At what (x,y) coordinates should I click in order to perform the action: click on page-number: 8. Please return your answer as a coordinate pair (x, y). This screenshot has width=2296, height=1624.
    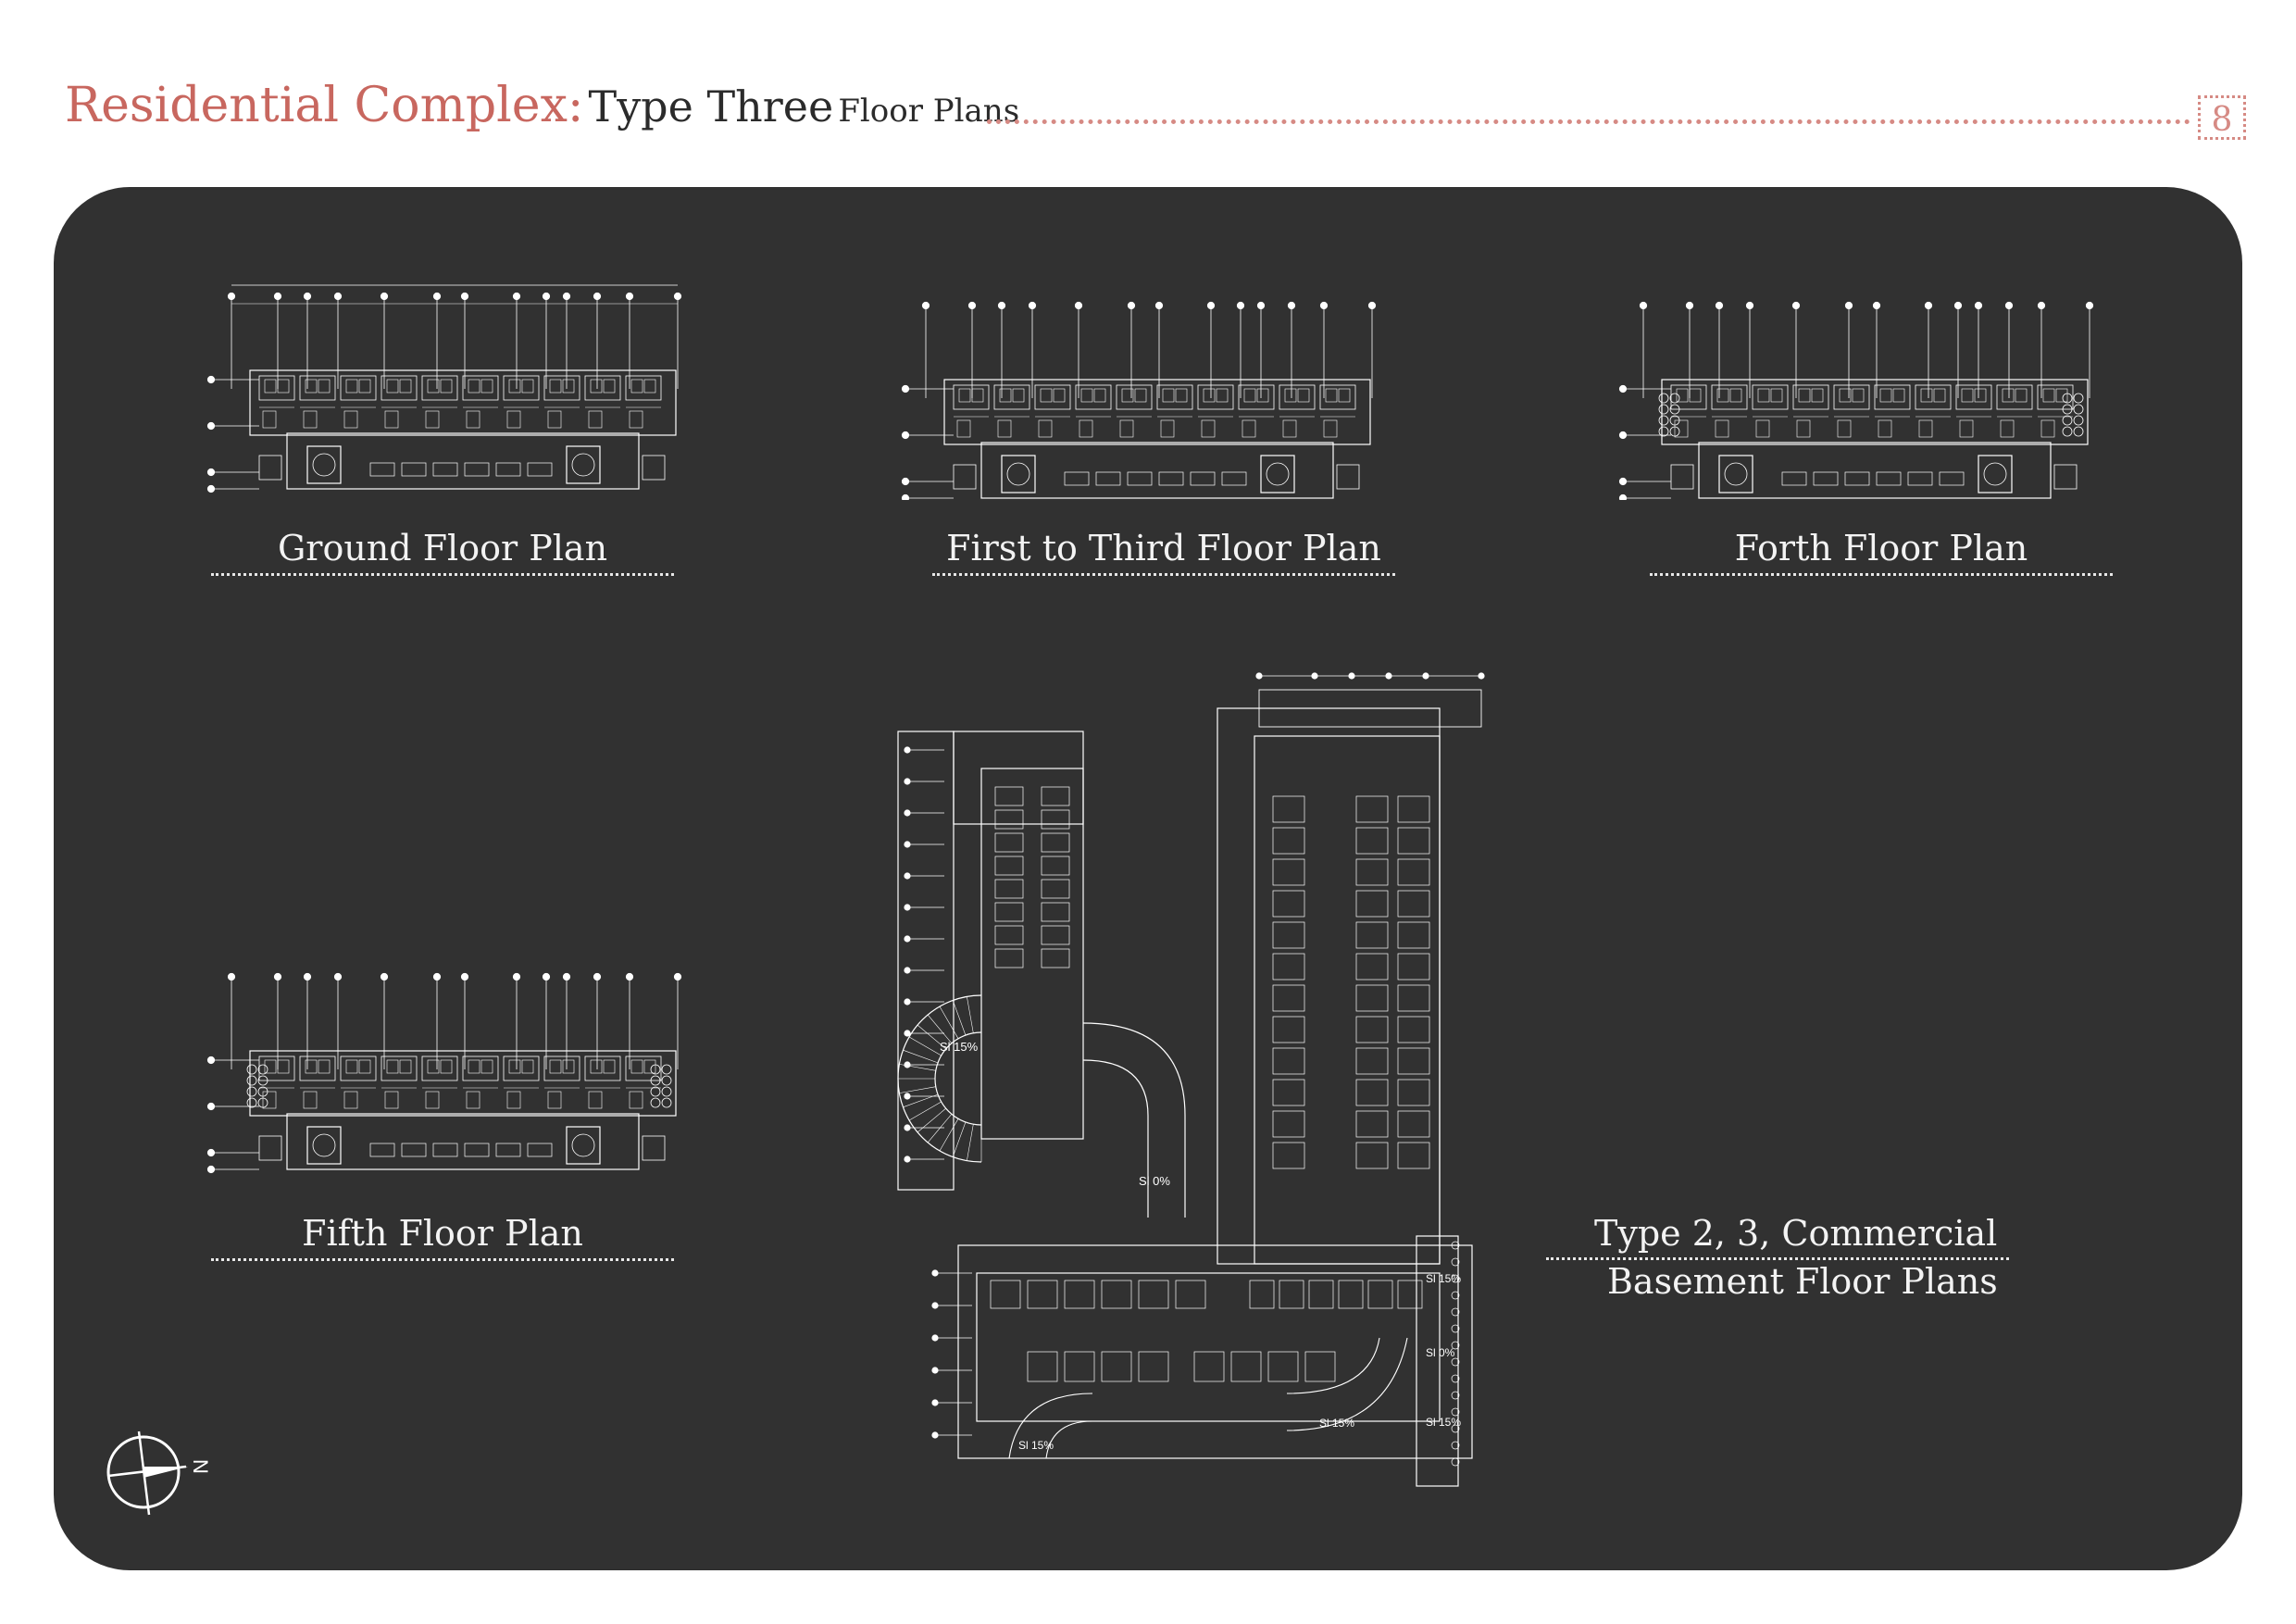
    Looking at the image, I should click on (2222, 117).